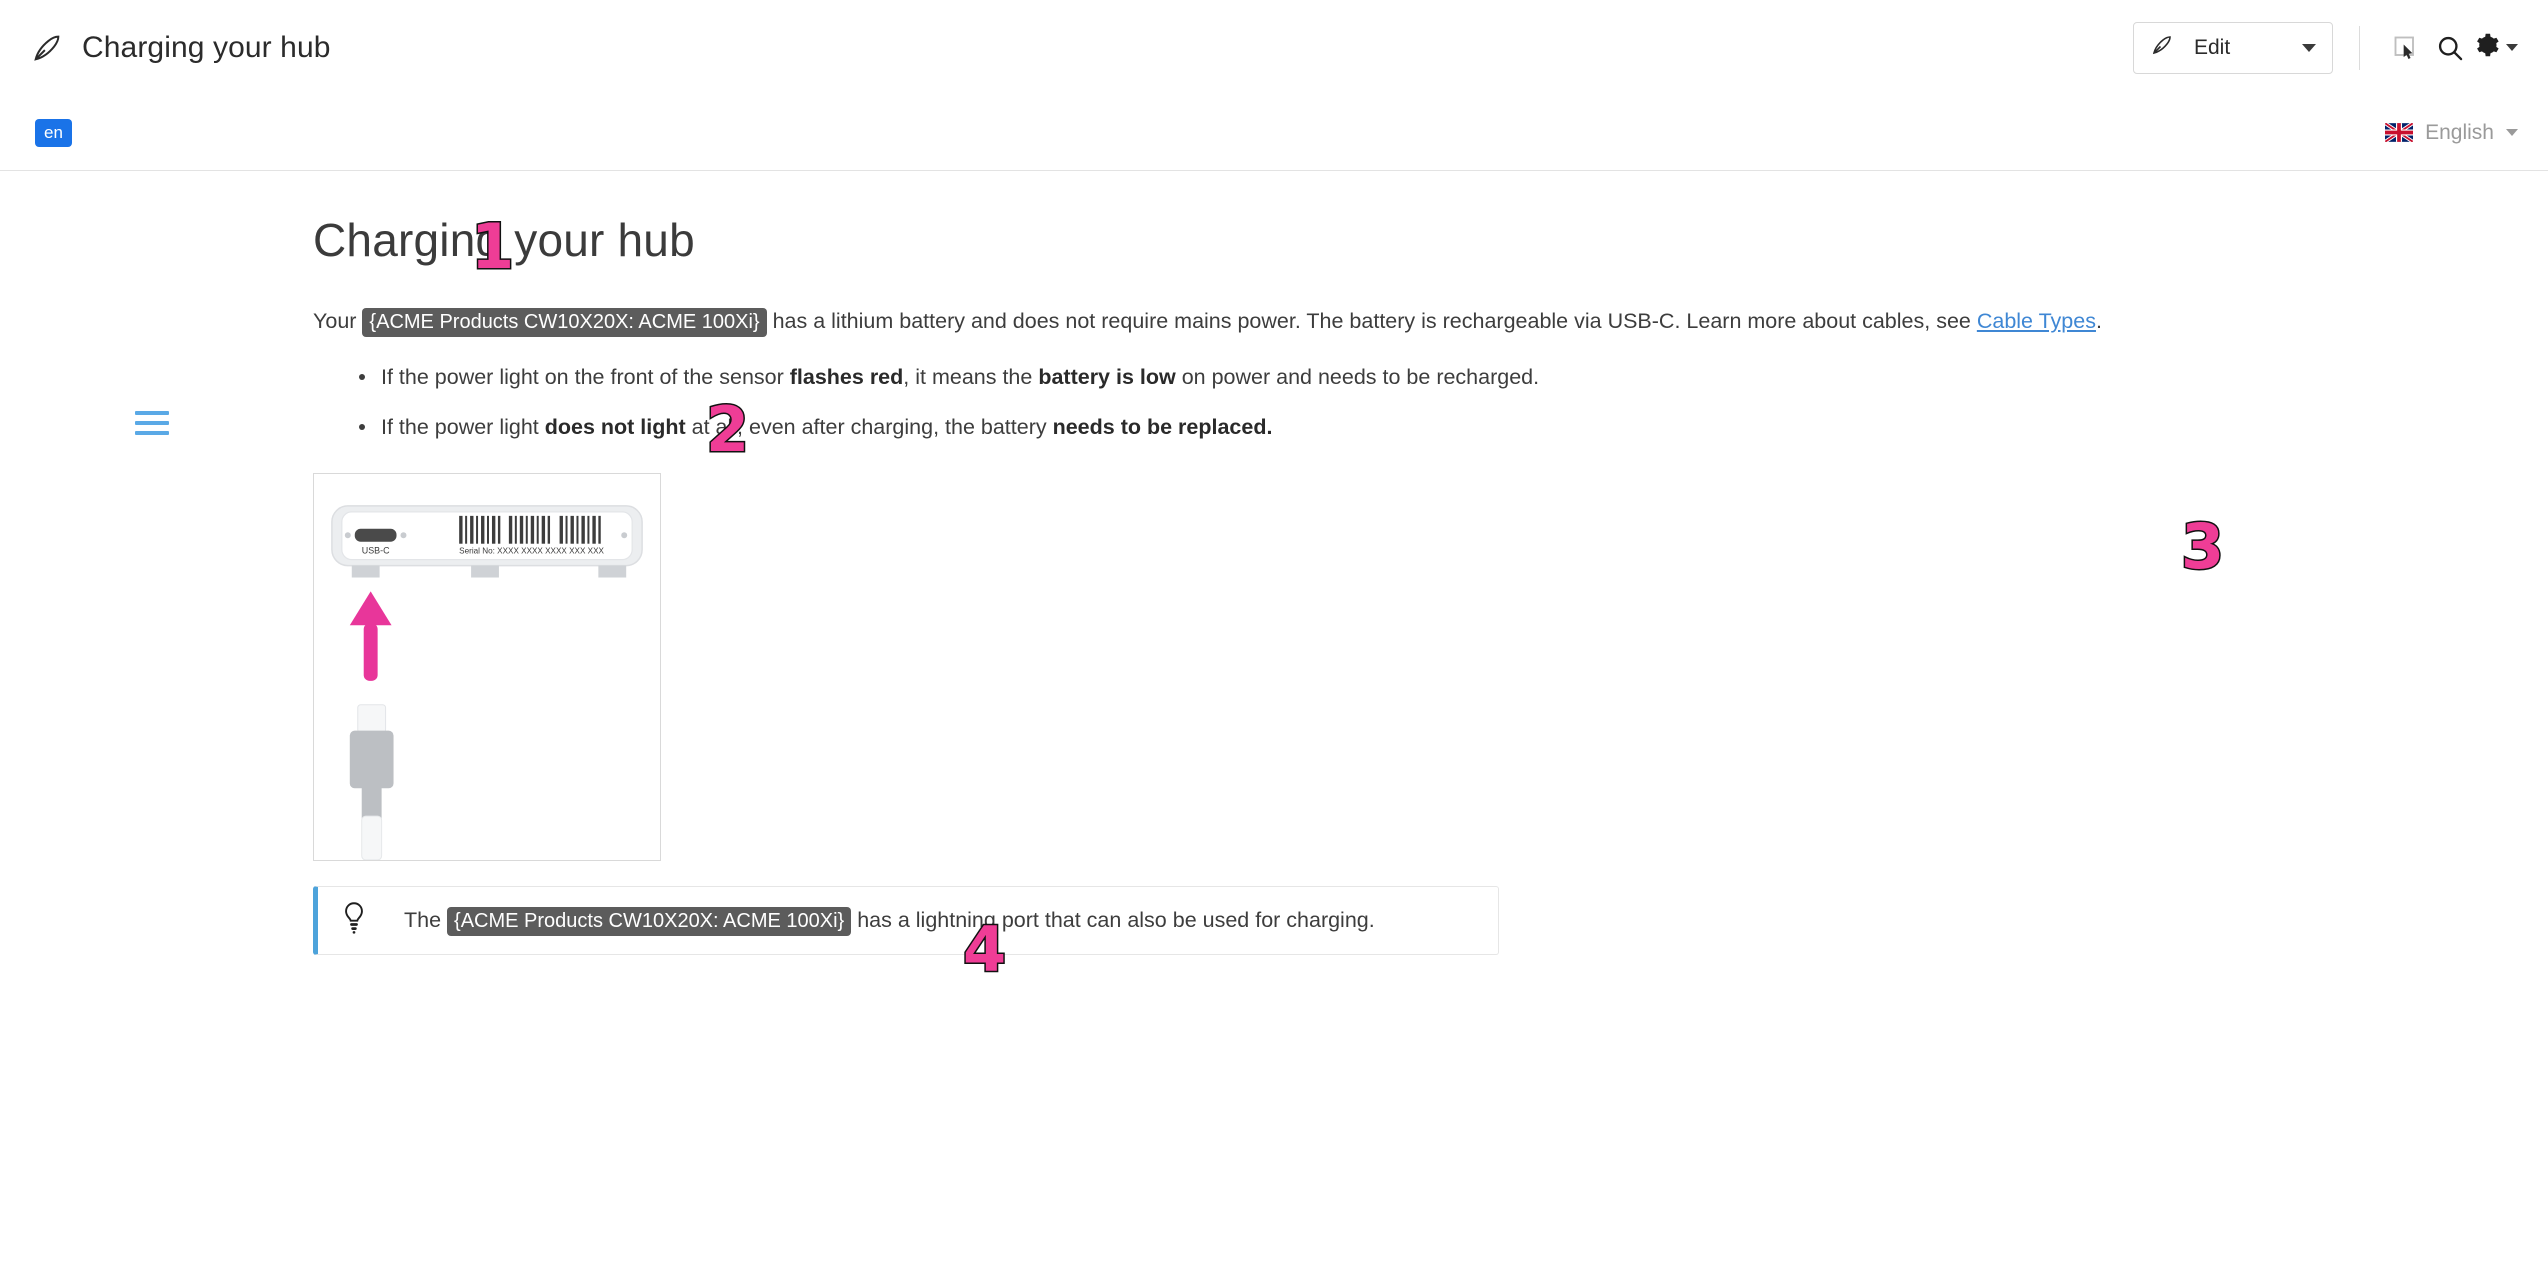 Image resolution: width=2548 pixels, height=1268 pixels. I want to click on lightbulb-icon, so click(354, 920).